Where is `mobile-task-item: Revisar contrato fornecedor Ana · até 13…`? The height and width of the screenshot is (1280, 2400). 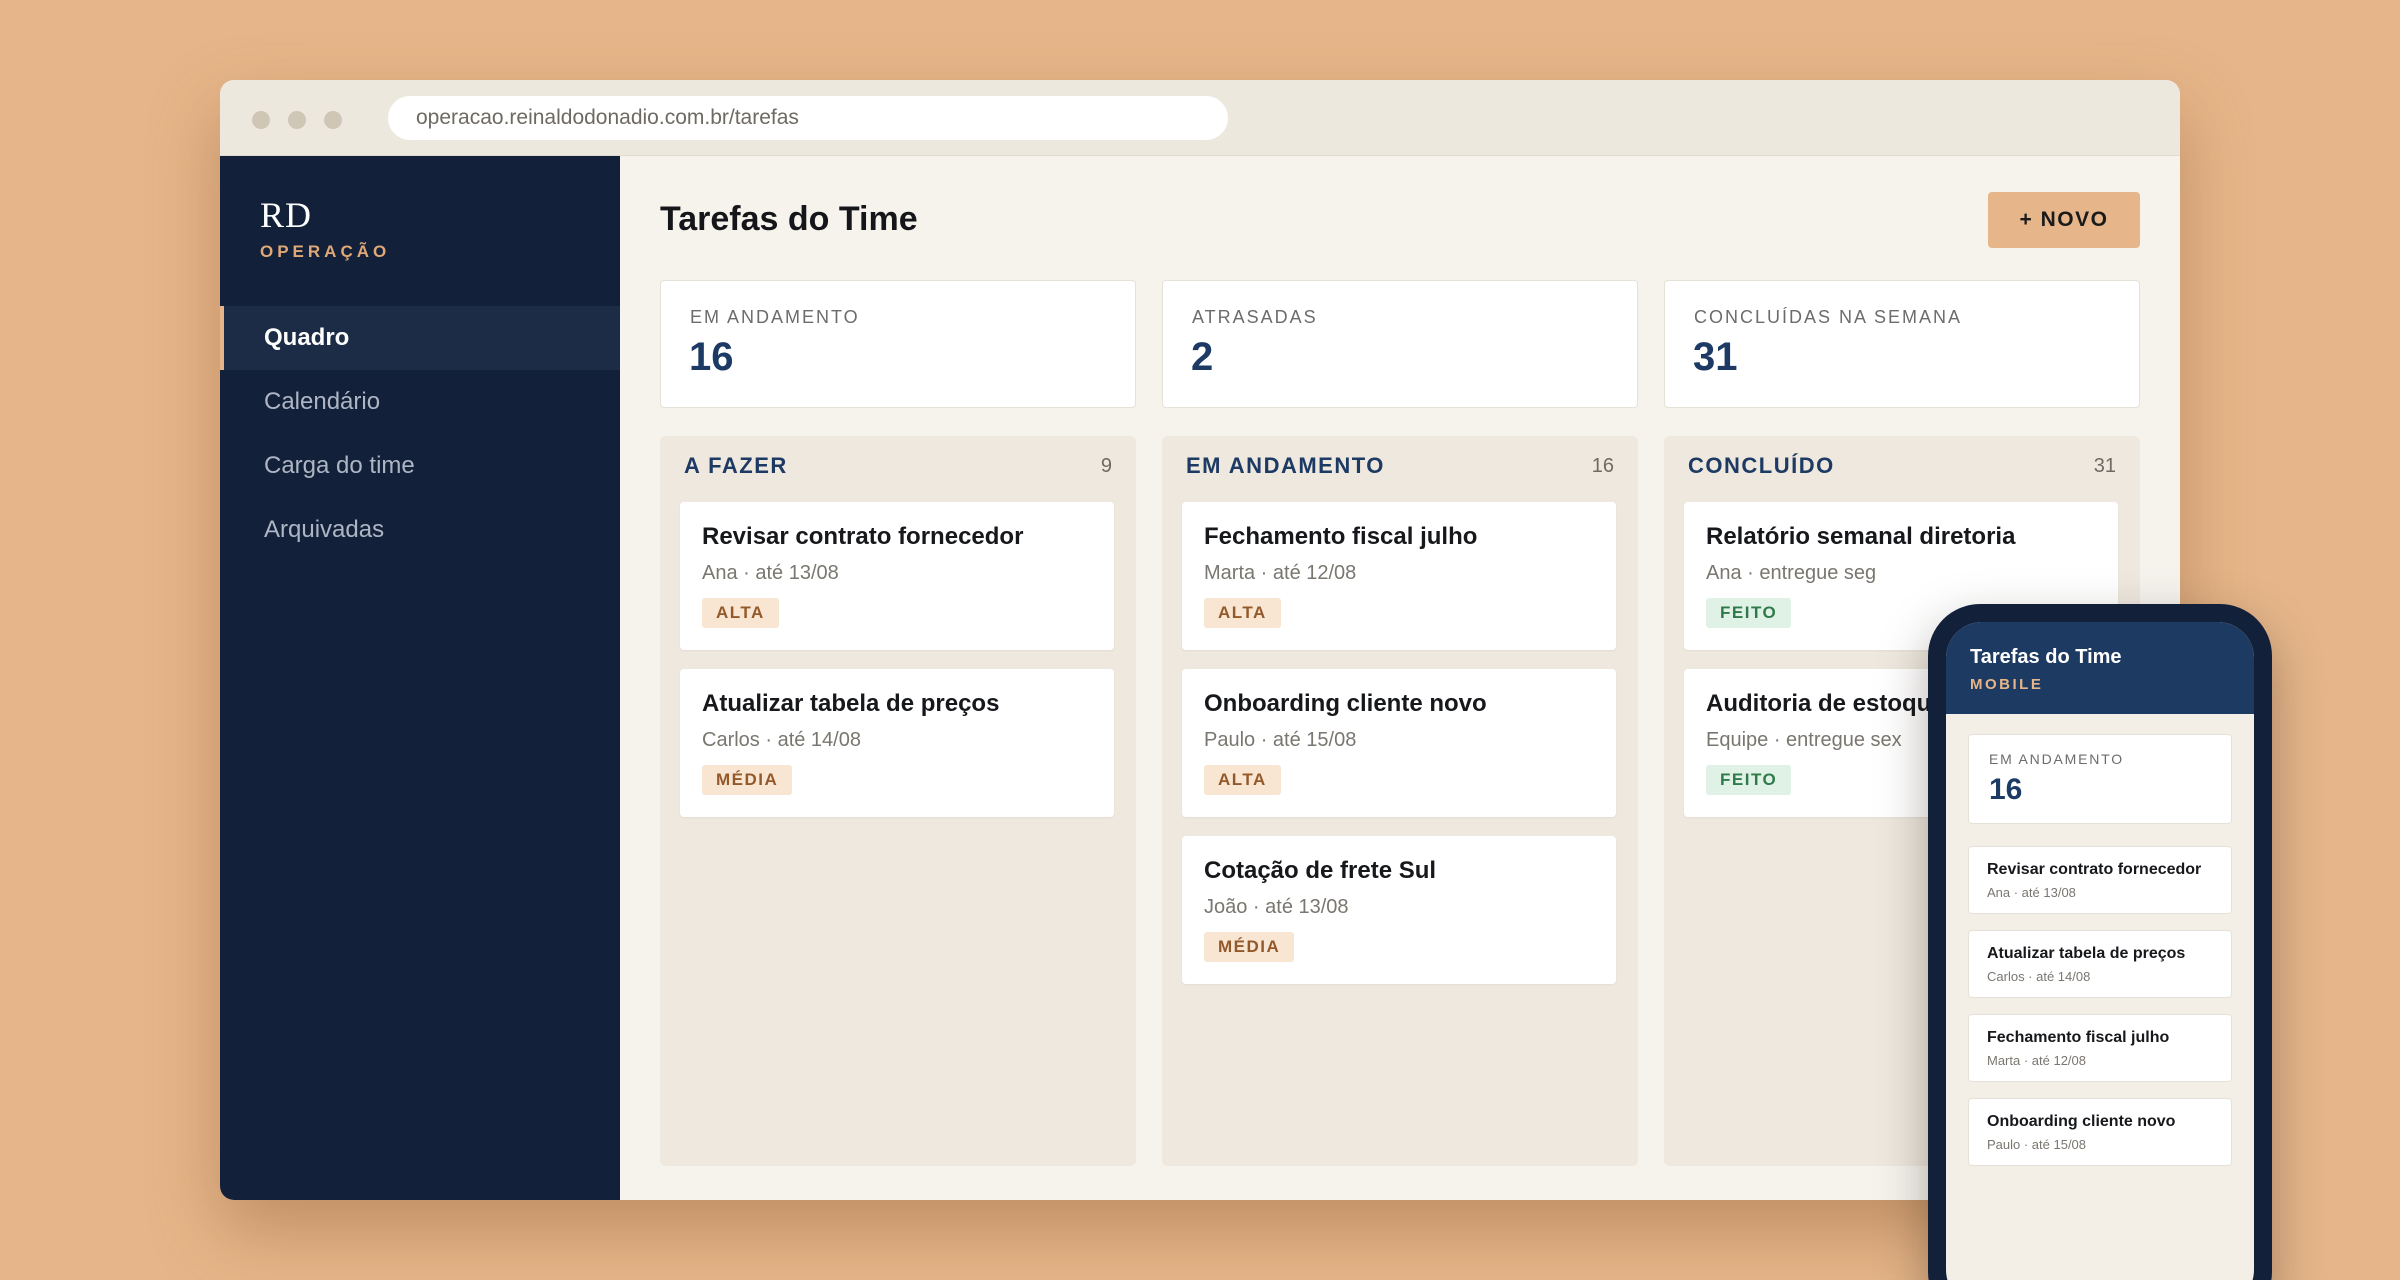
mobile-task-item: Revisar contrato fornecedor Ana · até 13… is located at coordinates (2100, 880).